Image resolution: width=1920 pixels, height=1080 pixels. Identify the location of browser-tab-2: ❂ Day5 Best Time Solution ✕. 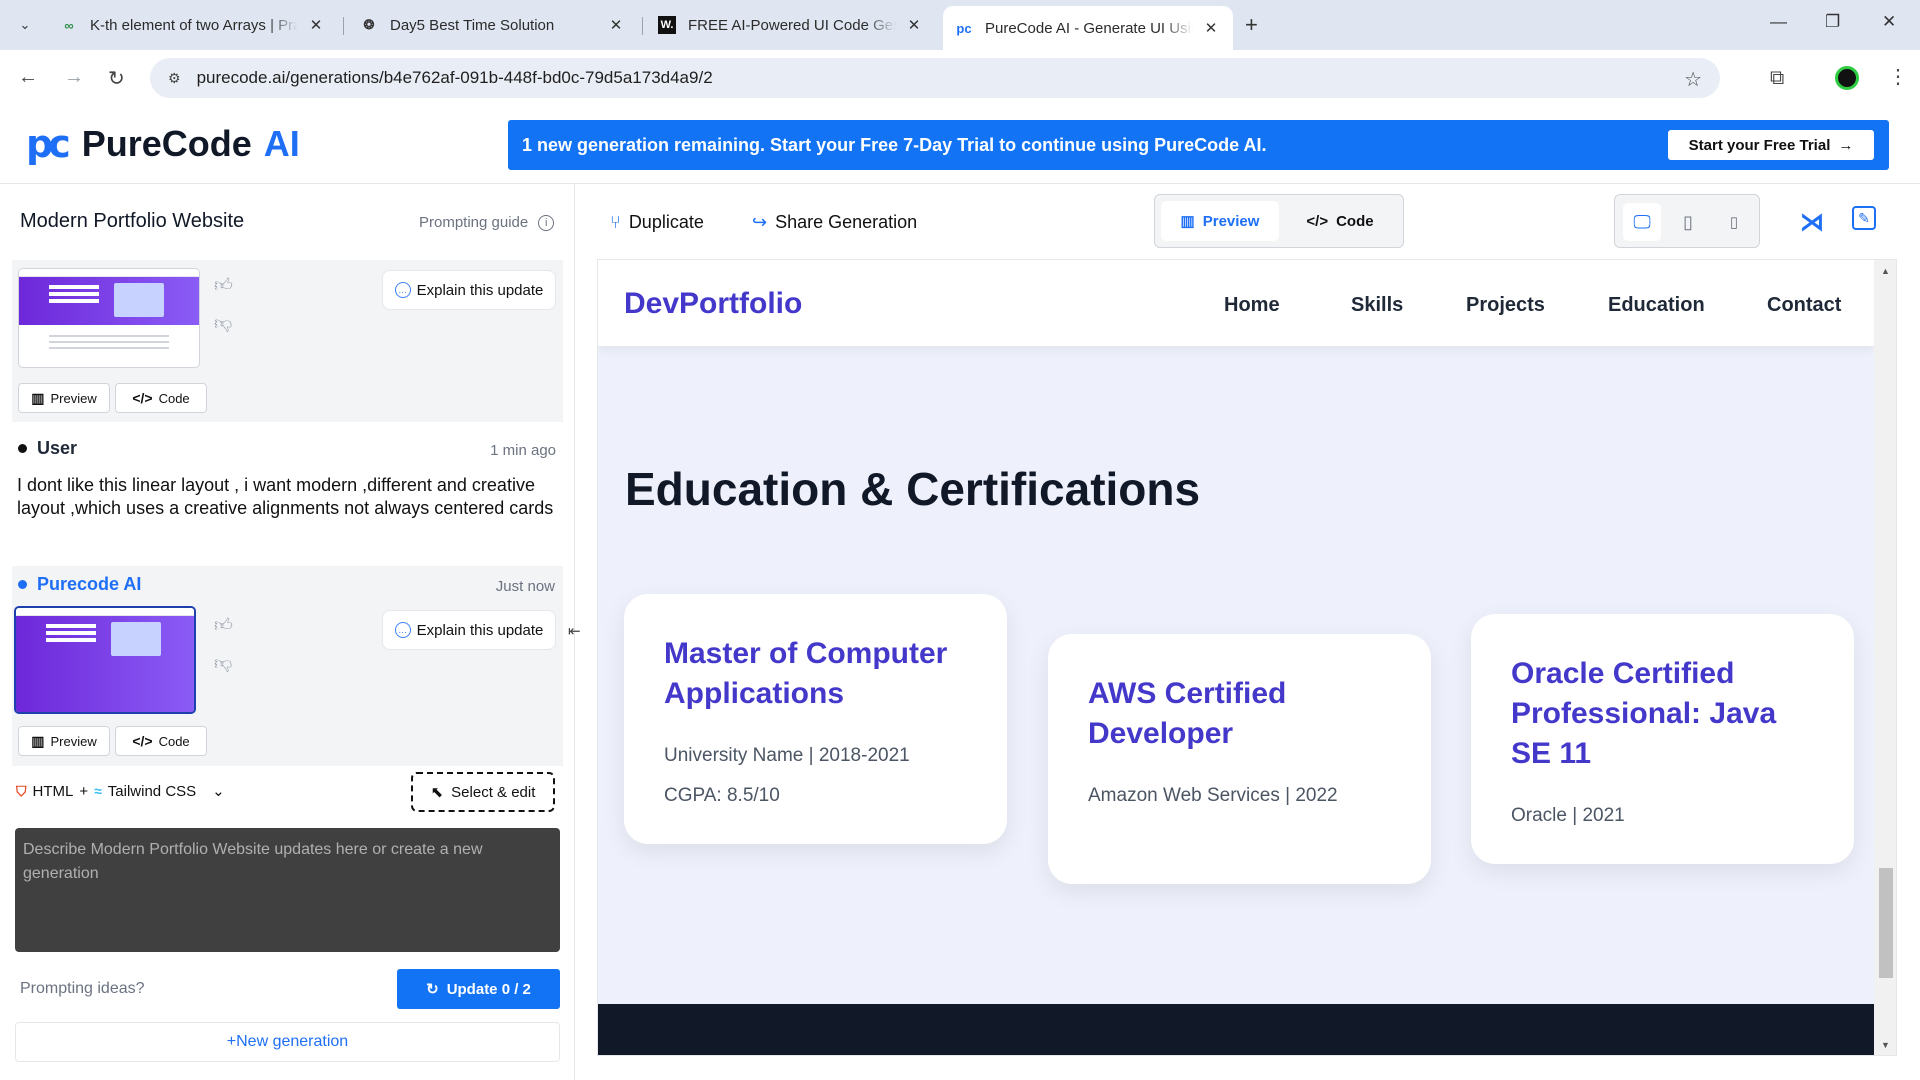
(493, 25).